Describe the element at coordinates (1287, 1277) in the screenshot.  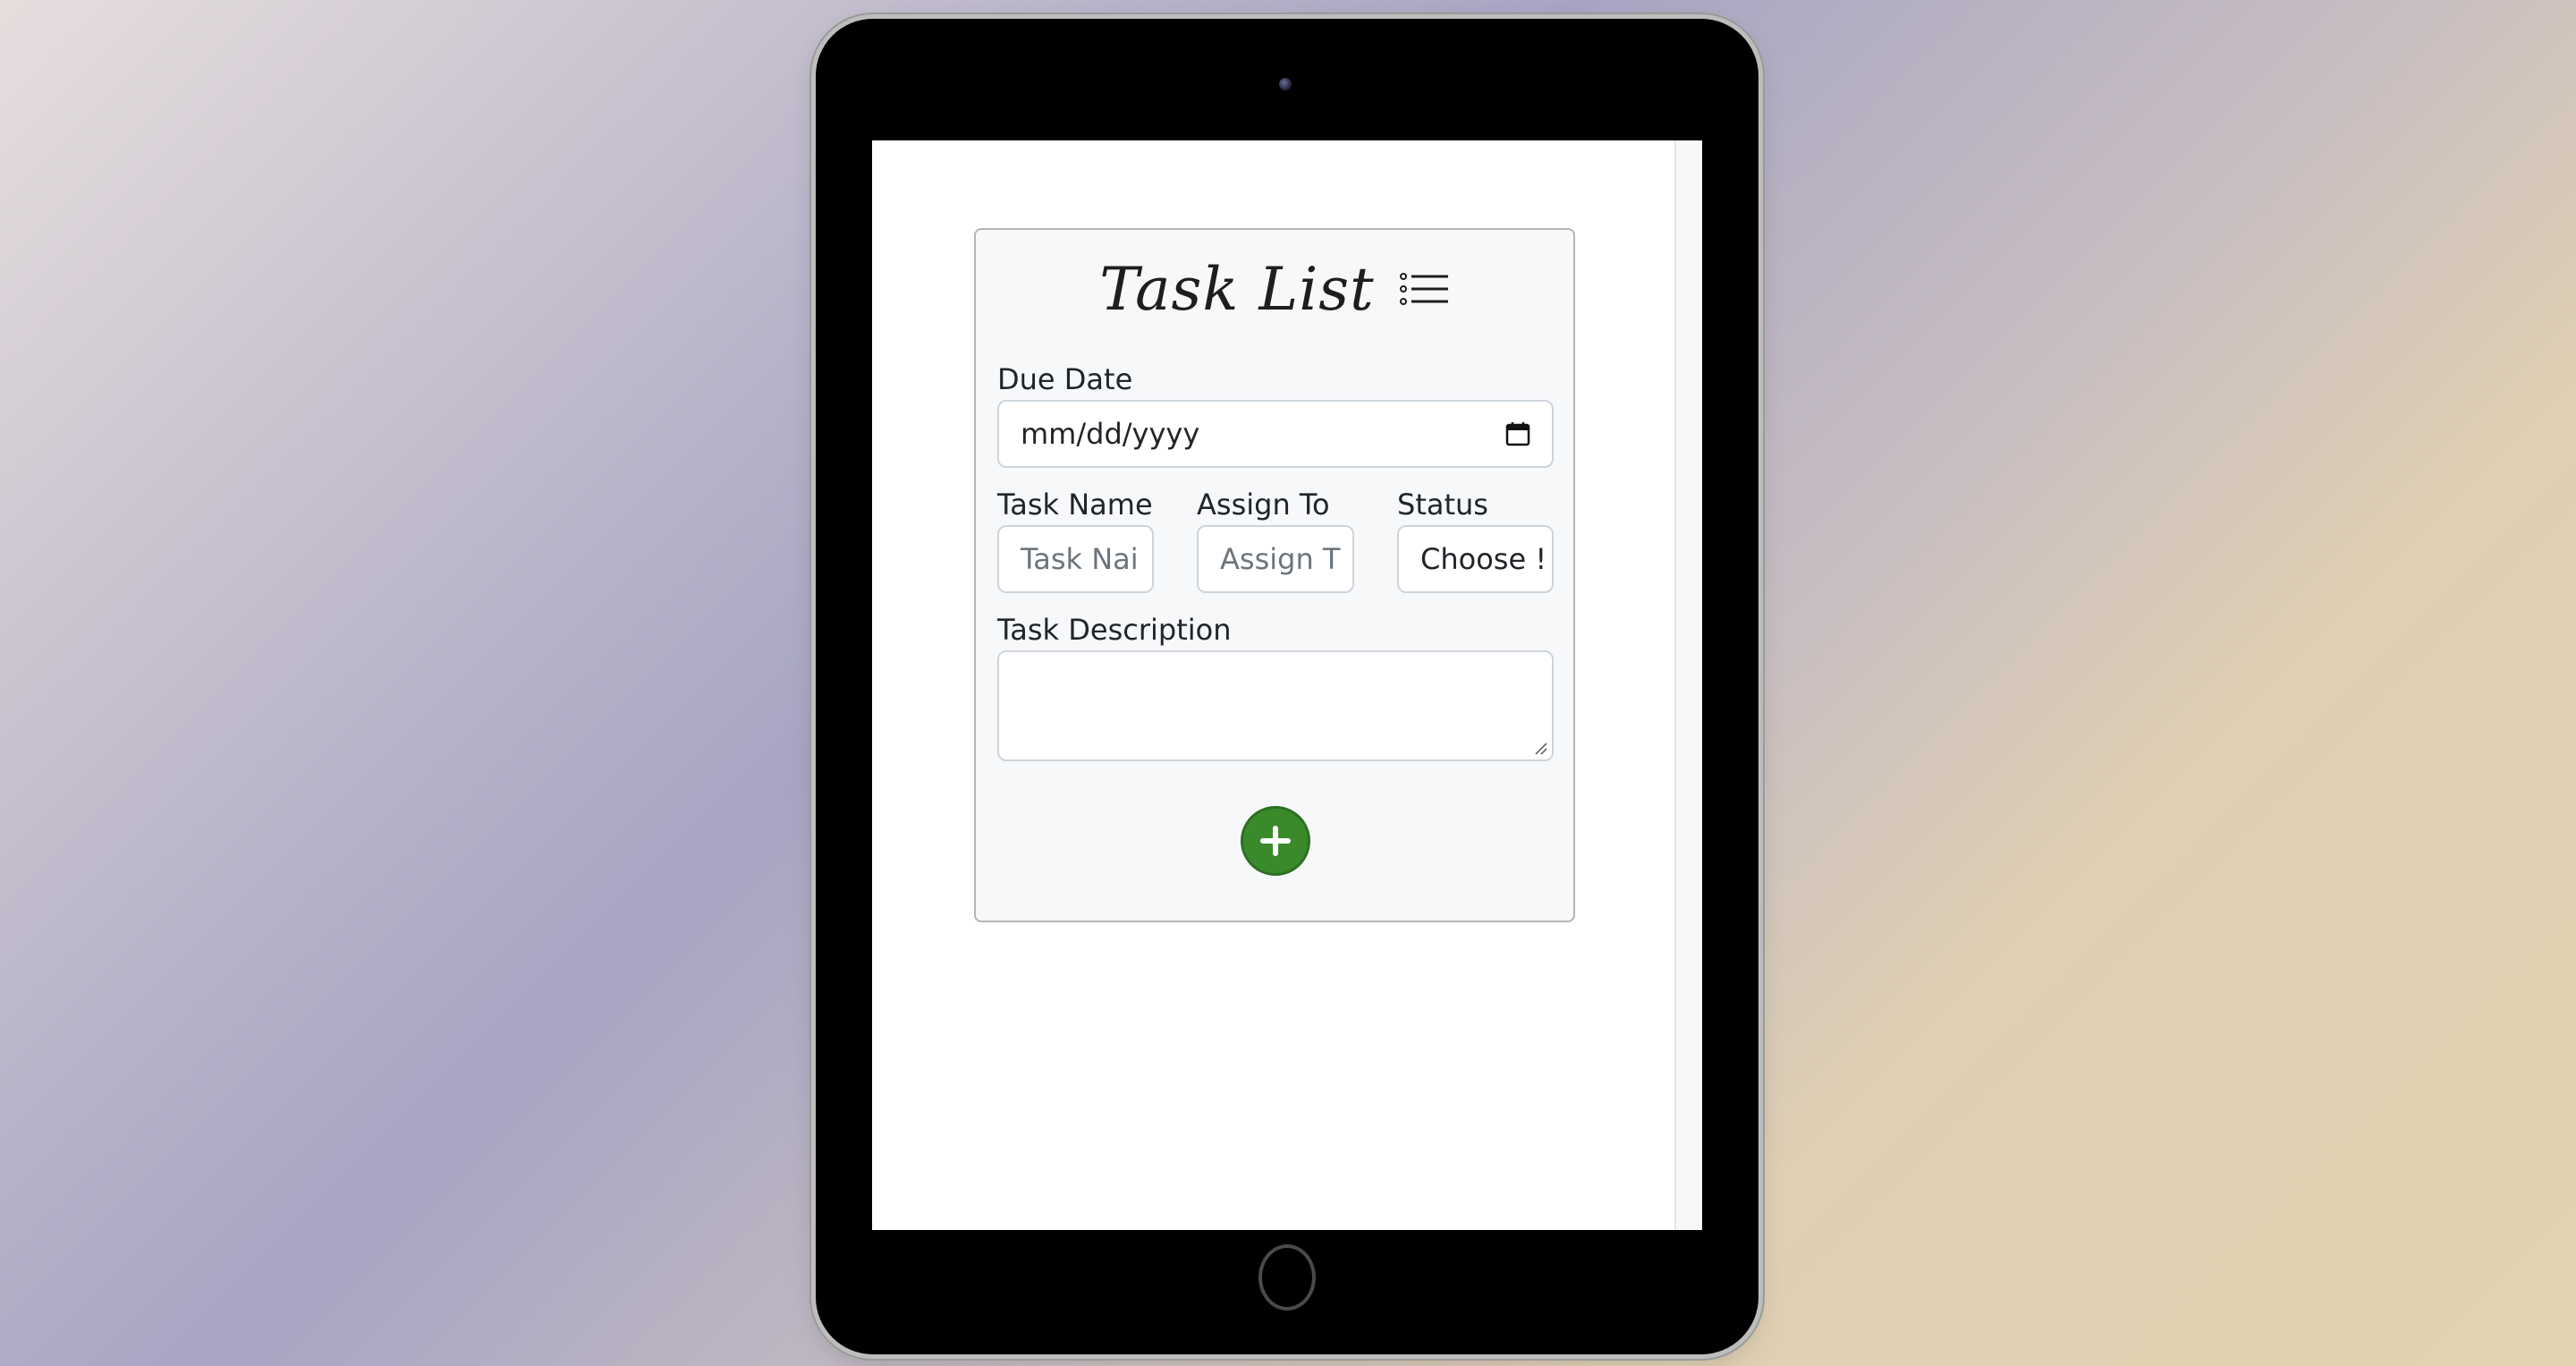
I see `home-button` at that location.